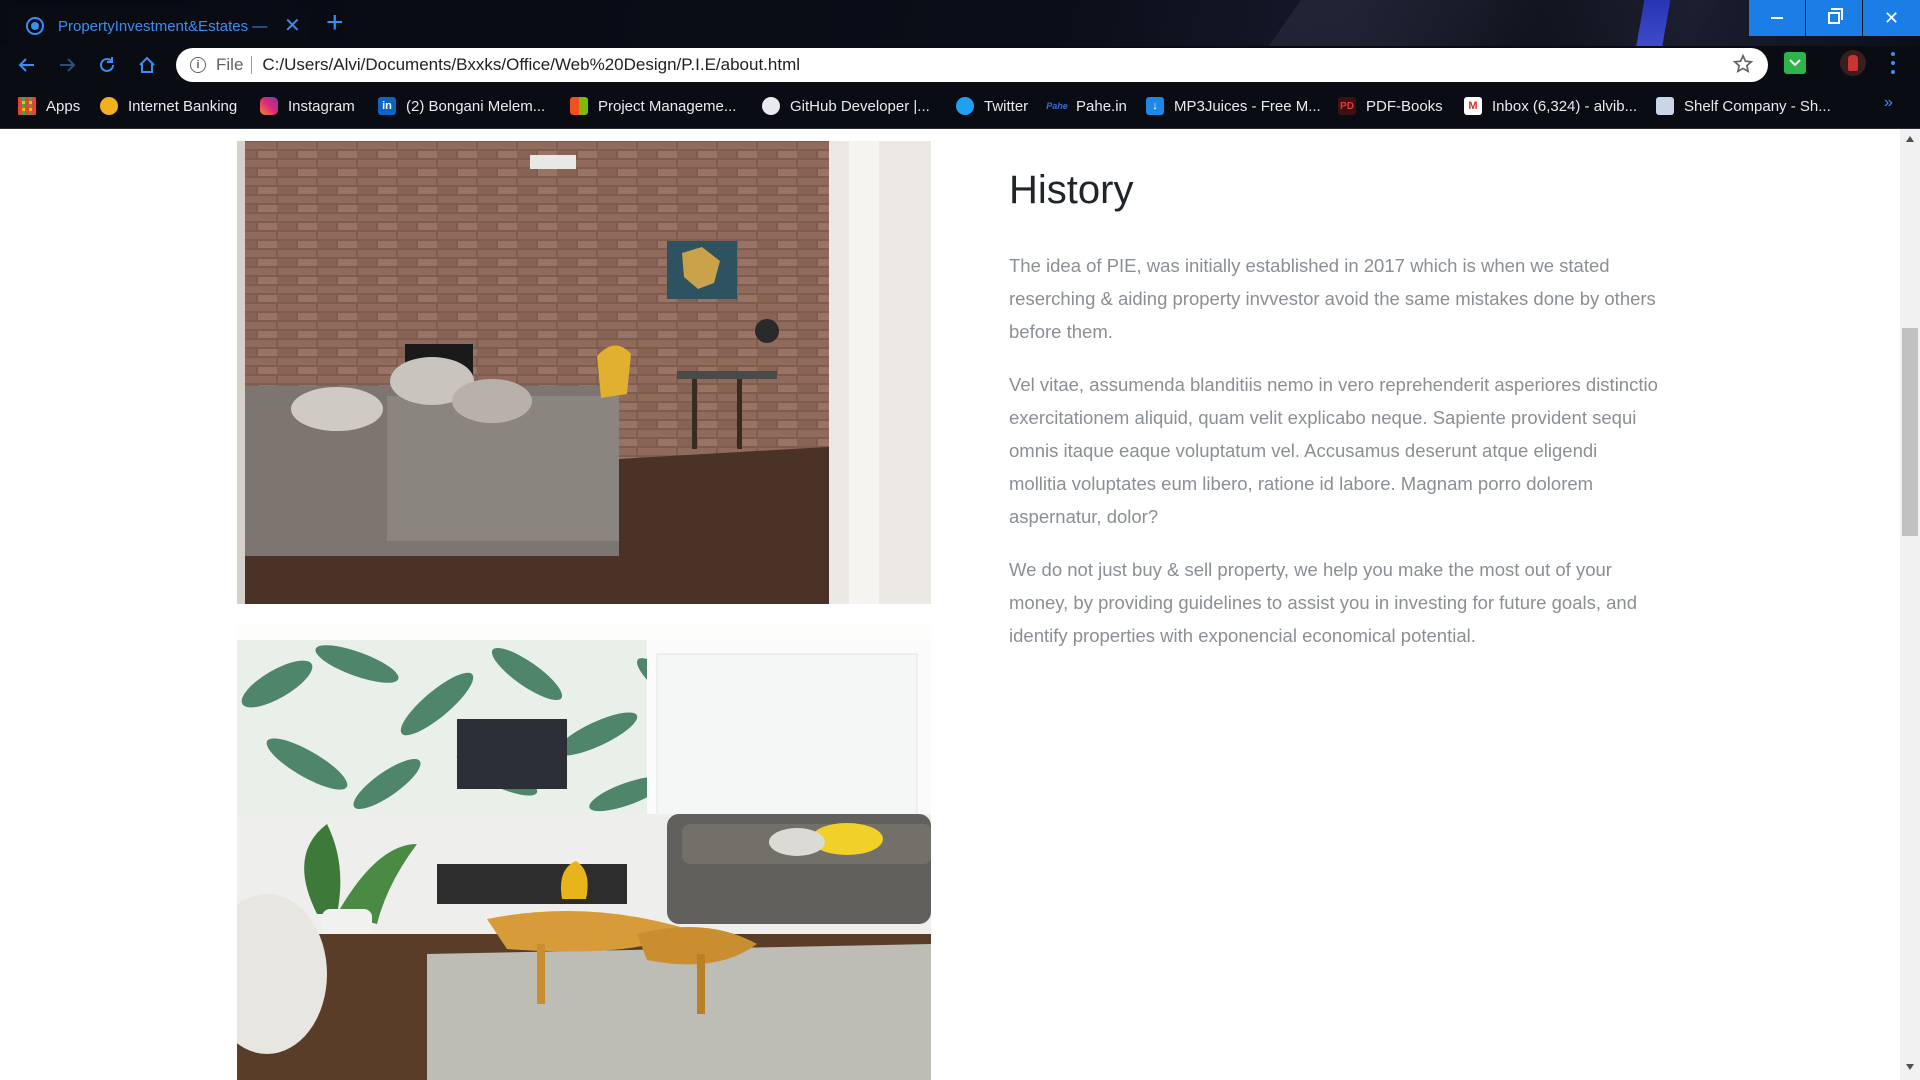 This screenshot has width=1920, height=1080. What do you see at coordinates (1057, 106) in the screenshot?
I see `pahe-icon: Pahe` at bounding box center [1057, 106].